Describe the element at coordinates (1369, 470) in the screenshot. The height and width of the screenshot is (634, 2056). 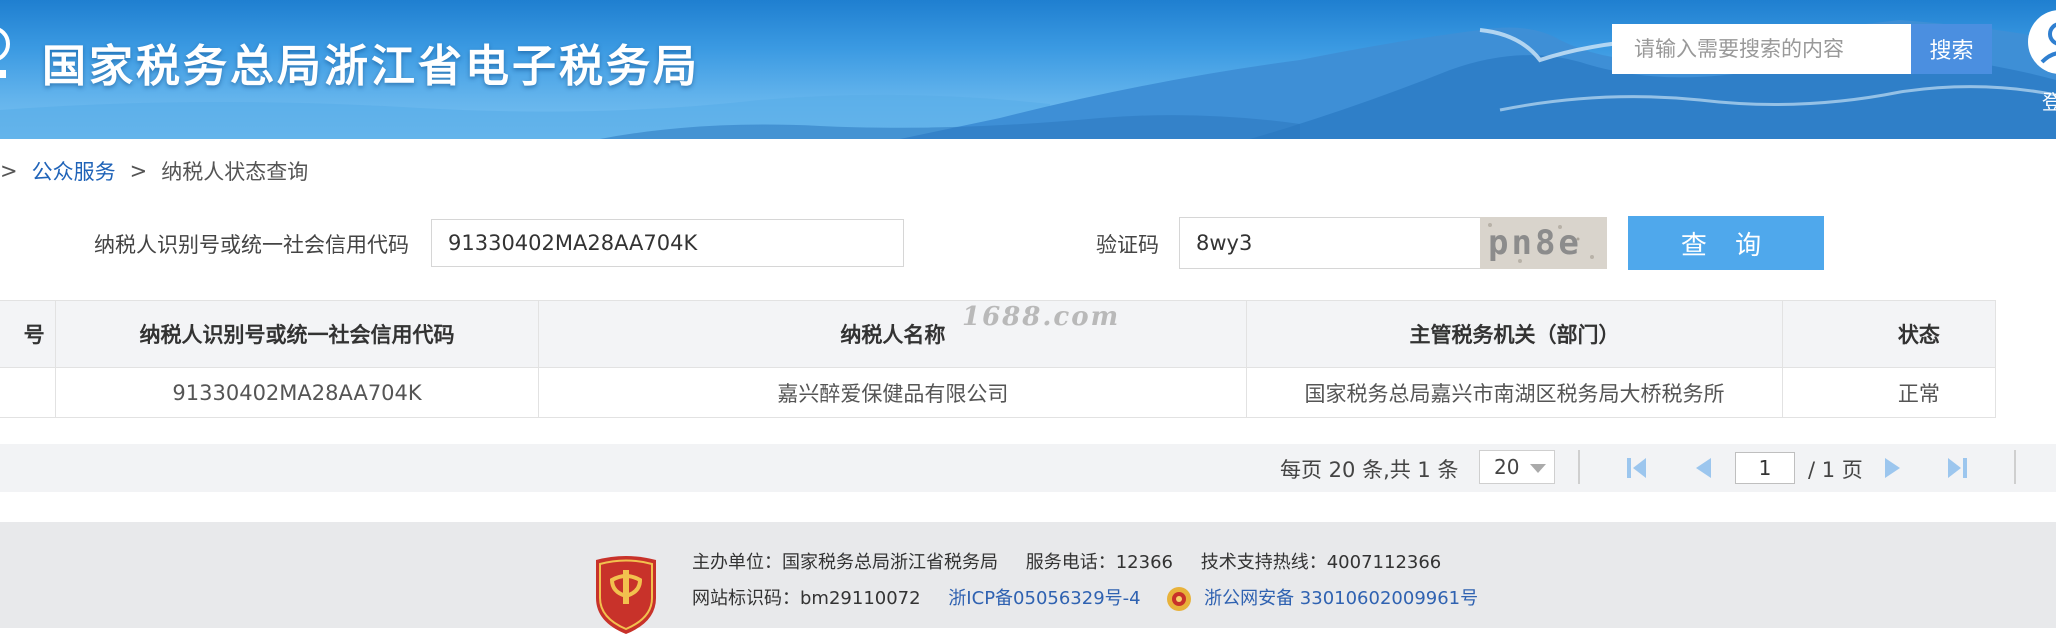
I see `pagination-info: 每页 20 条,共 1 条` at that location.